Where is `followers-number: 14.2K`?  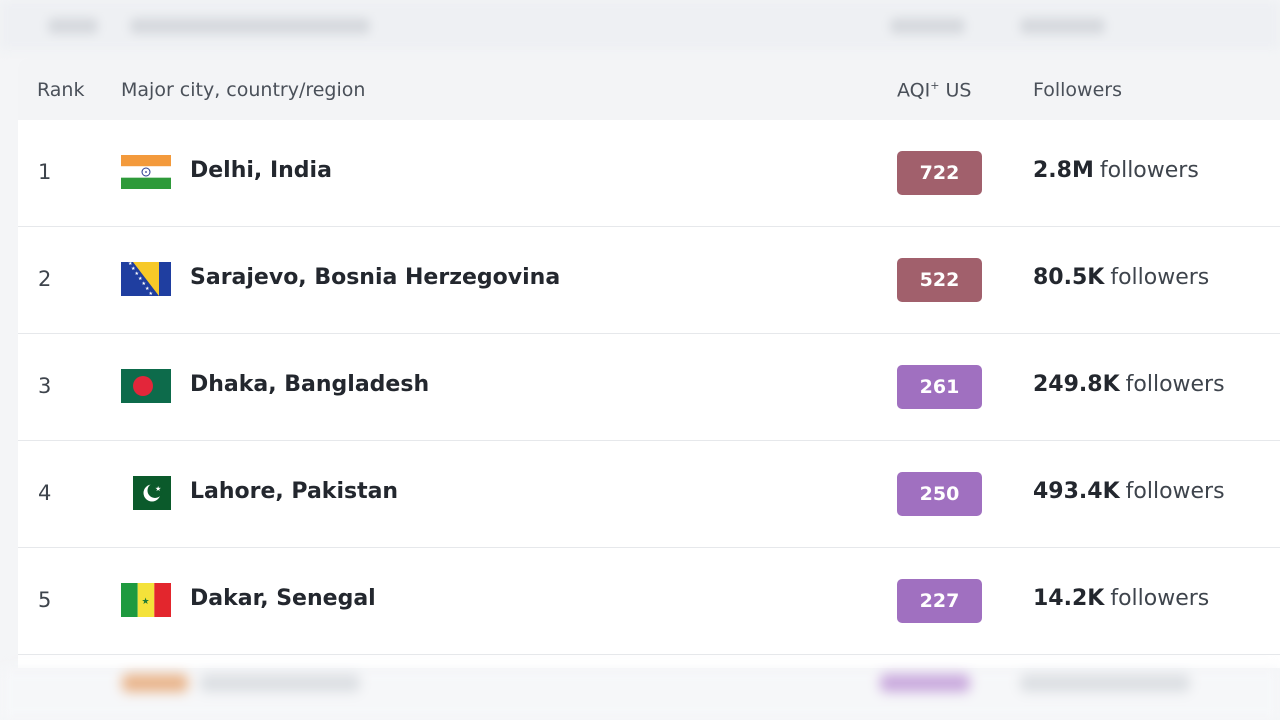 followers-number: 14.2K is located at coordinates (1069, 598).